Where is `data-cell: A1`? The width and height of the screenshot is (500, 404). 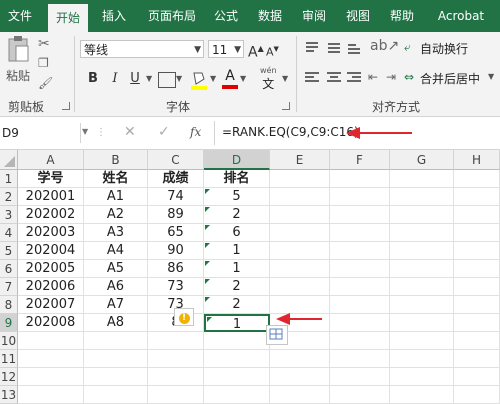 data-cell: A1 is located at coordinates (116, 197).